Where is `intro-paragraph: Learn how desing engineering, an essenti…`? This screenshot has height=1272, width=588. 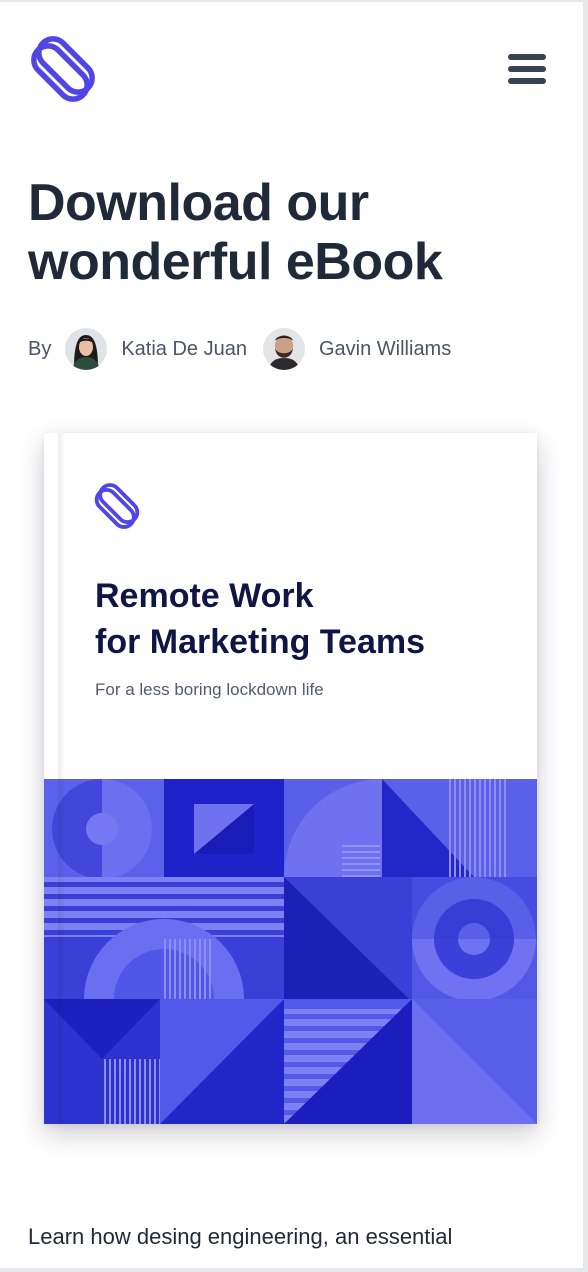
intro-paragraph: Learn how desing engineering, an essenti… is located at coordinates (240, 1236).